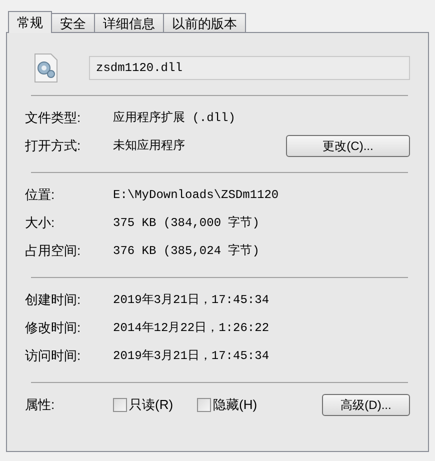  I want to click on field-label: 打开方式:, so click(53, 146).